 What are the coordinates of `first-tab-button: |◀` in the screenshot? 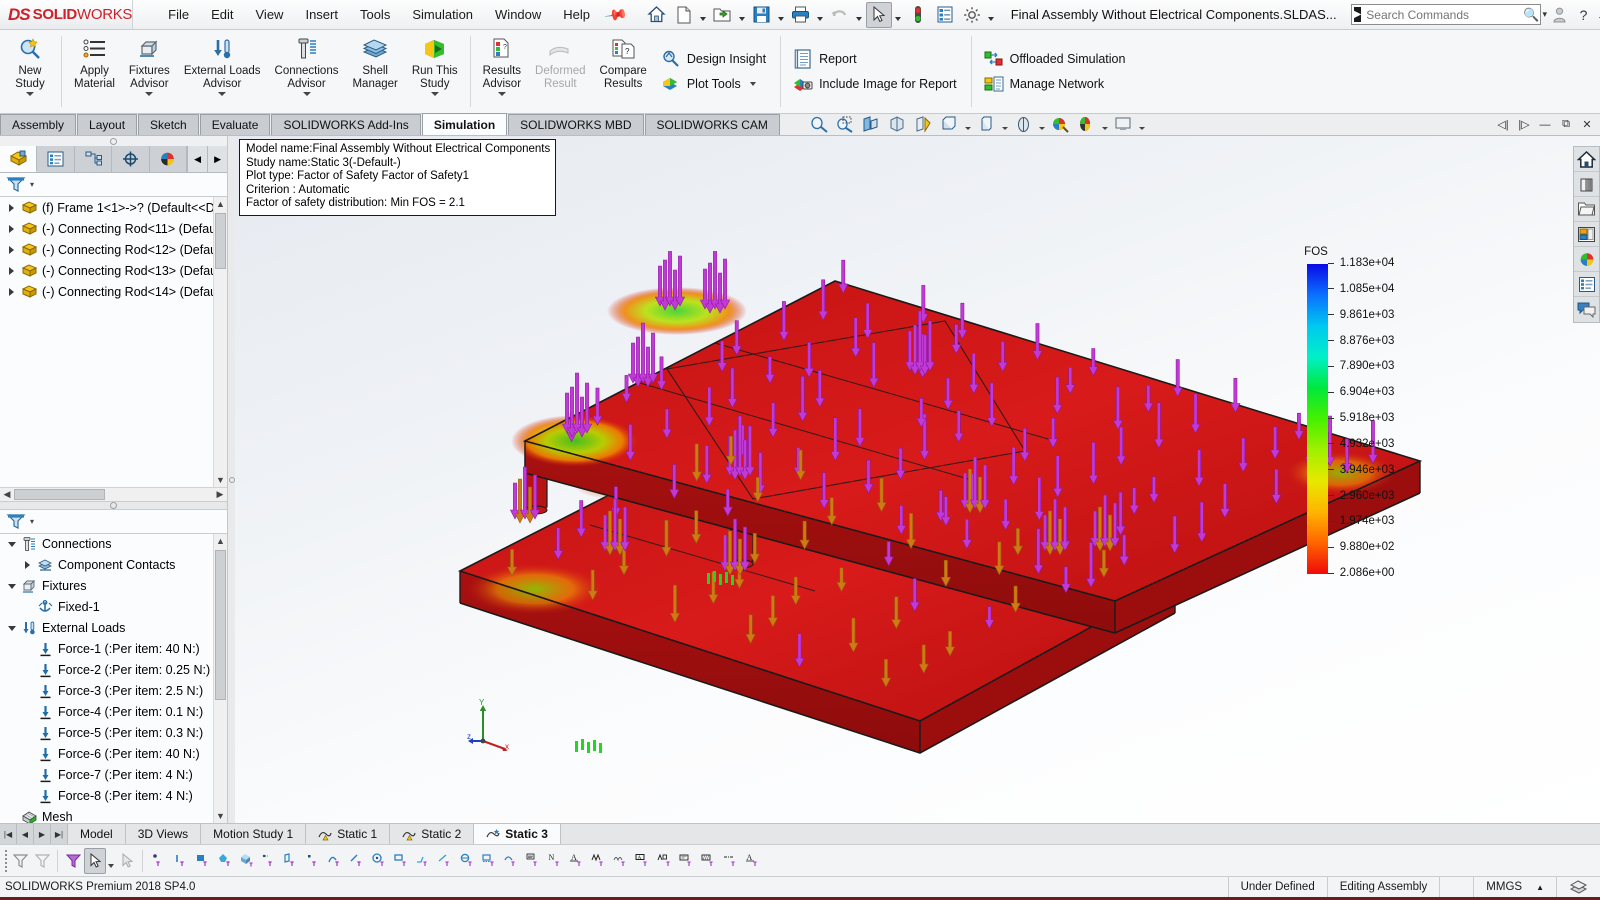 It's located at (8, 834).